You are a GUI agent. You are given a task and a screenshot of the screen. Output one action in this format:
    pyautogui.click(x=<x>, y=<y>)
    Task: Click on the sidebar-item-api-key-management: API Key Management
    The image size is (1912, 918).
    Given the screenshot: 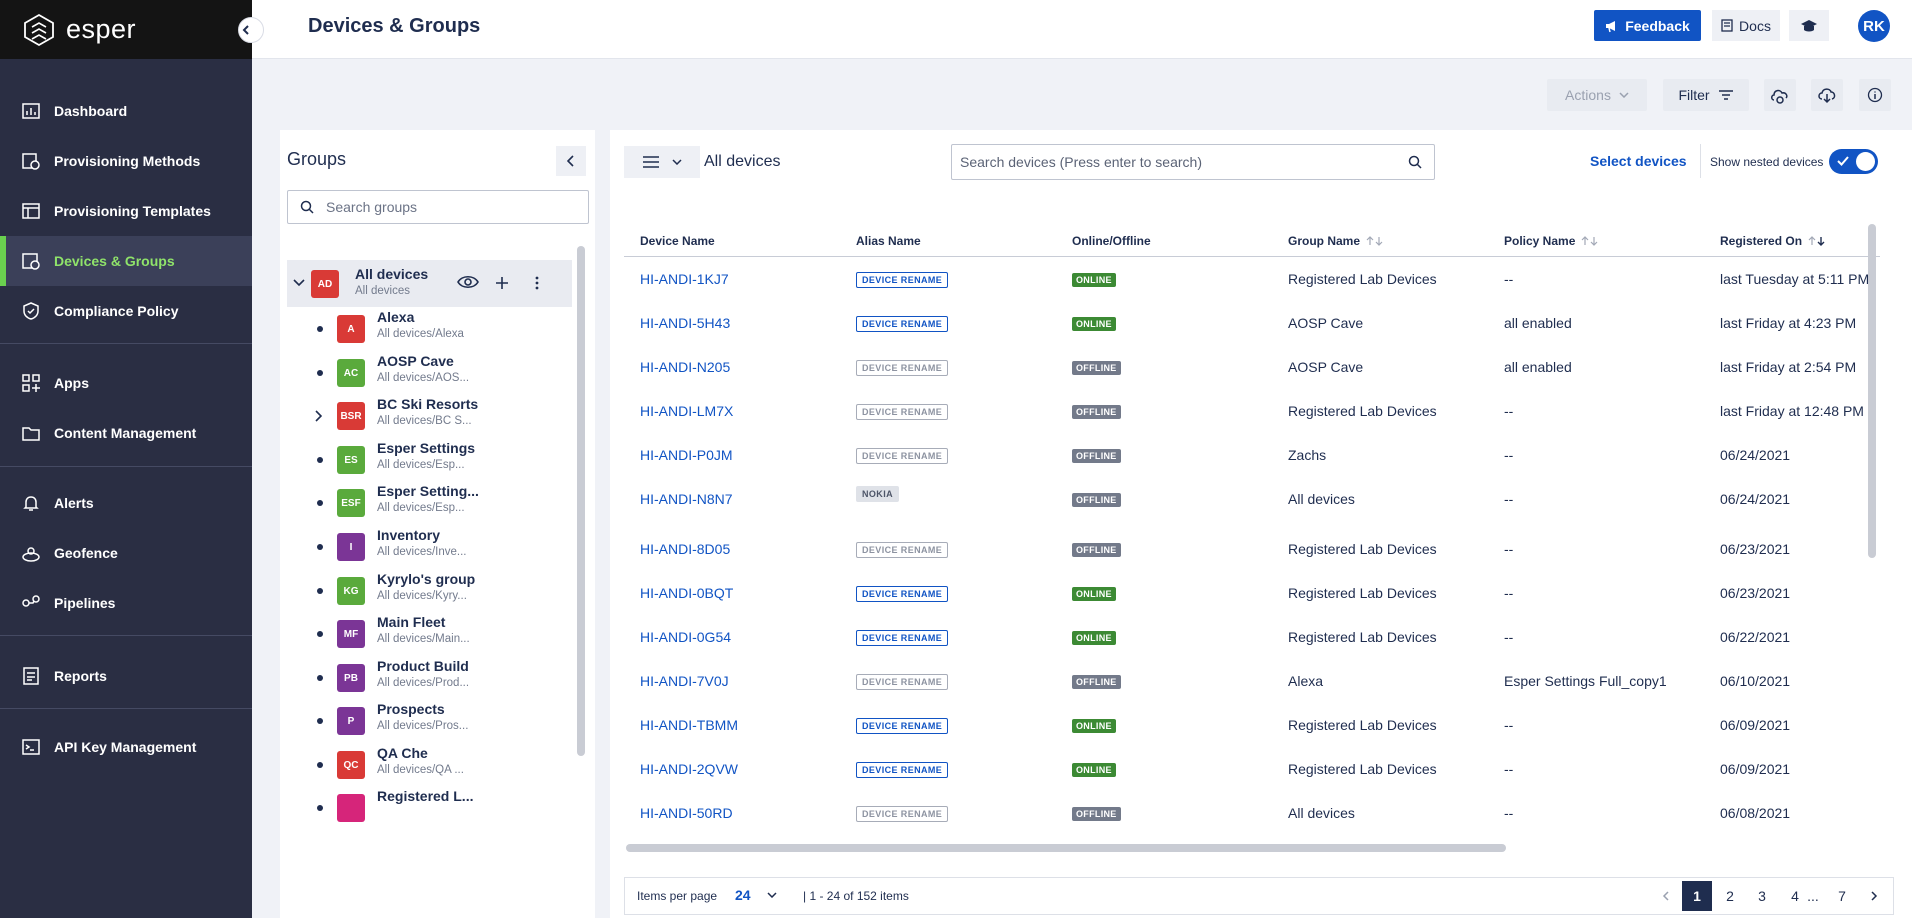 What is the action you would take?
    pyautogui.click(x=126, y=747)
    